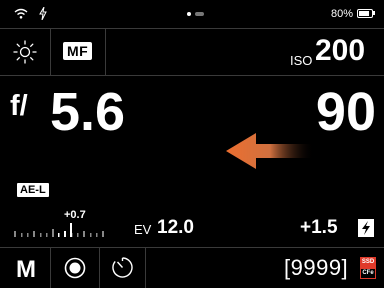 The image size is (384, 288). What do you see at coordinates (189, 14) in the screenshot?
I see `page-indicator-active` at bounding box center [189, 14].